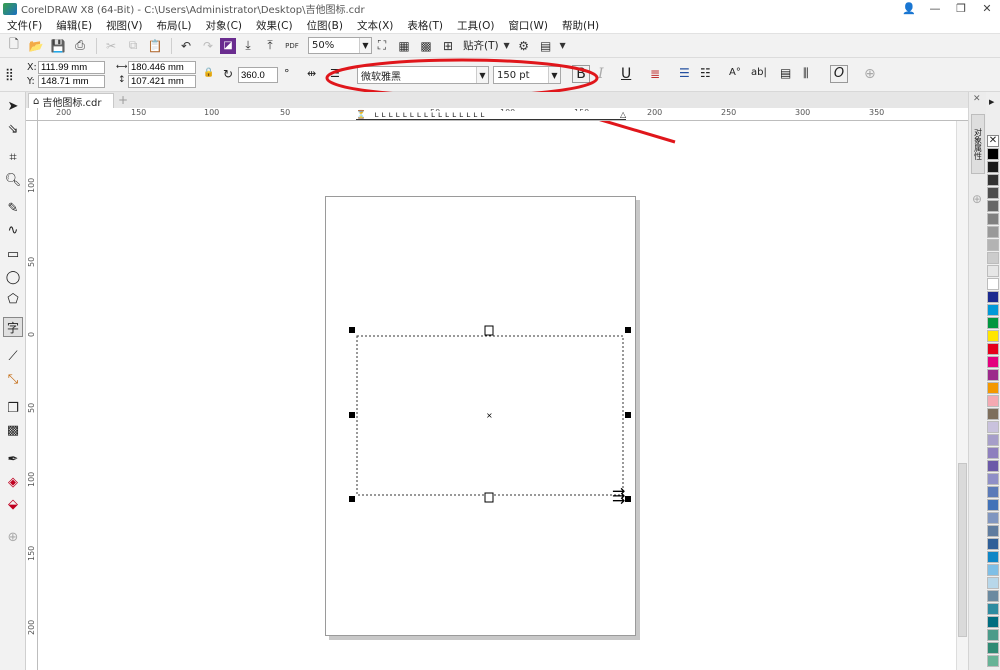 The image size is (1000, 670). What do you see at coordinates (32, 114) in the screenshot?
I see `ruler-corner` at bounding box center [32, 114].